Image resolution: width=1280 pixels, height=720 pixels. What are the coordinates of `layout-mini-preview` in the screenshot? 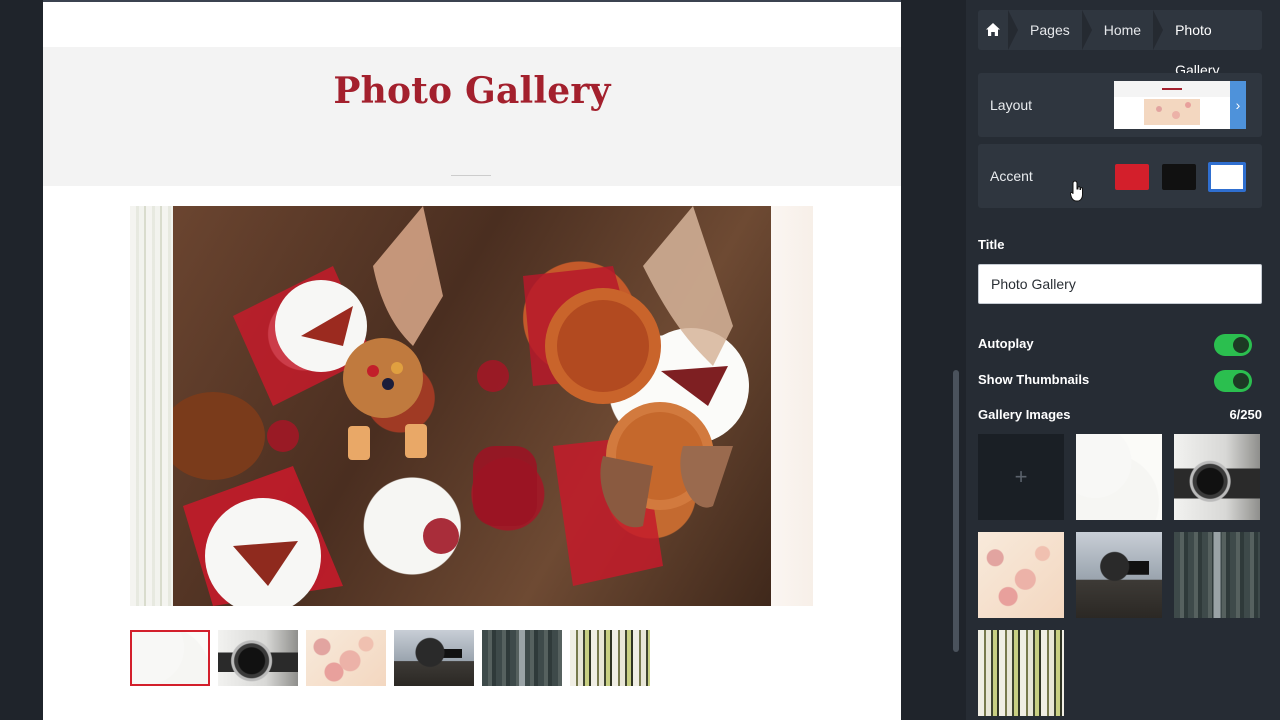 It's located at (1172, 103).